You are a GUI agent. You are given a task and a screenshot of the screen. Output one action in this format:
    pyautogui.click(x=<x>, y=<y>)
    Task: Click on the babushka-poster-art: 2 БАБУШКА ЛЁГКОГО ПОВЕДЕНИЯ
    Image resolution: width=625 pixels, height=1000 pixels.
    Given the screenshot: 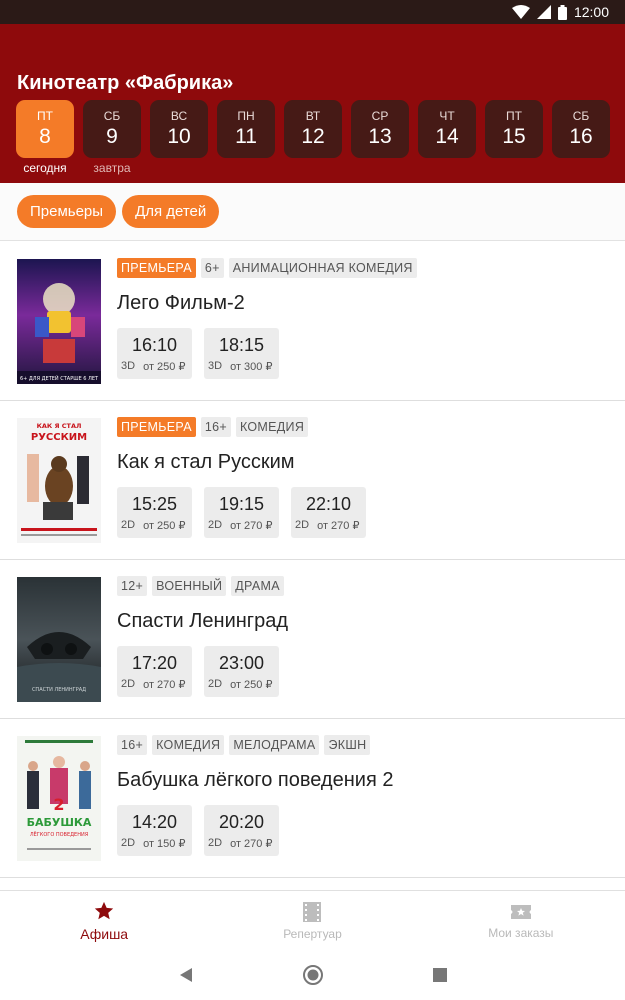 What is the action you would take?
    pyautogui.click(x=59, y=798)
    